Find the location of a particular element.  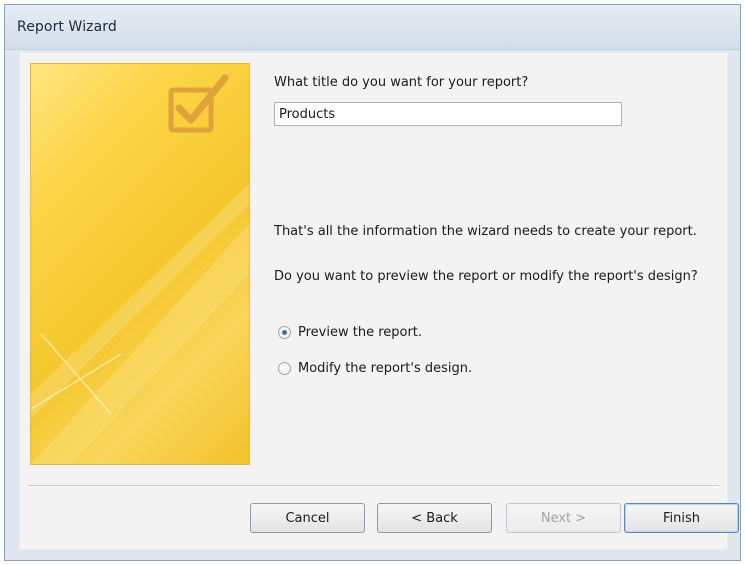

preview-option: Preview the report. is located at coordinates (350, 332).